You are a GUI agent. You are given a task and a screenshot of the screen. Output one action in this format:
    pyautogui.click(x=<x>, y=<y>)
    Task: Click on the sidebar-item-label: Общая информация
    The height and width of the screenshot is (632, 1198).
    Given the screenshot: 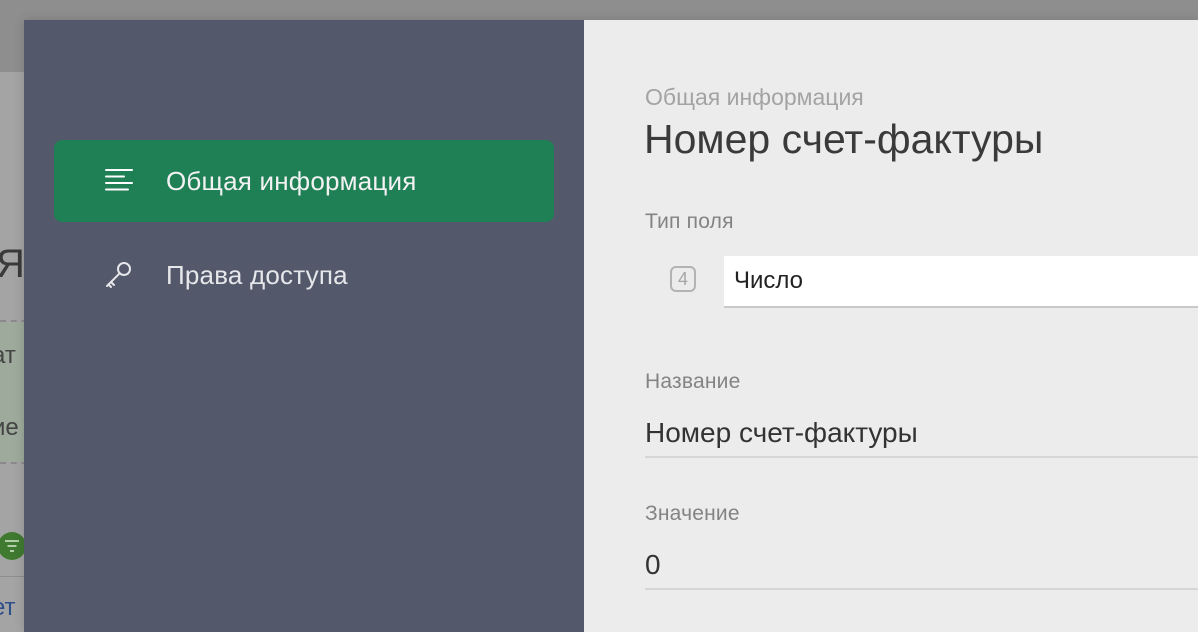 What is the action you would take?
    pyautogui.click(x=291, y=180)
    